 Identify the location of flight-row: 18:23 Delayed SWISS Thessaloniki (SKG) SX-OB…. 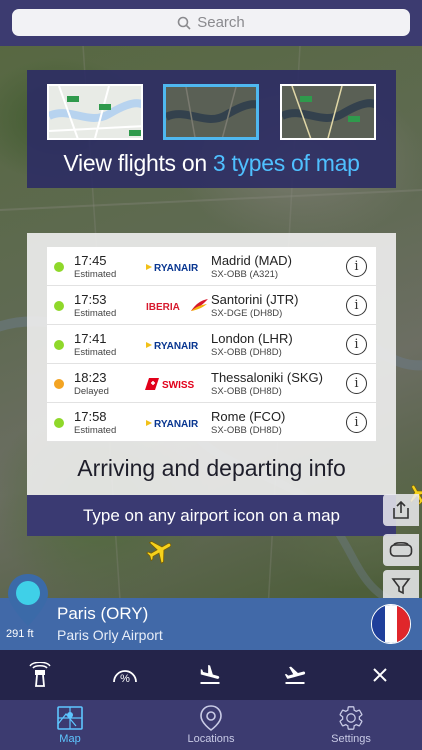
(211, 383).